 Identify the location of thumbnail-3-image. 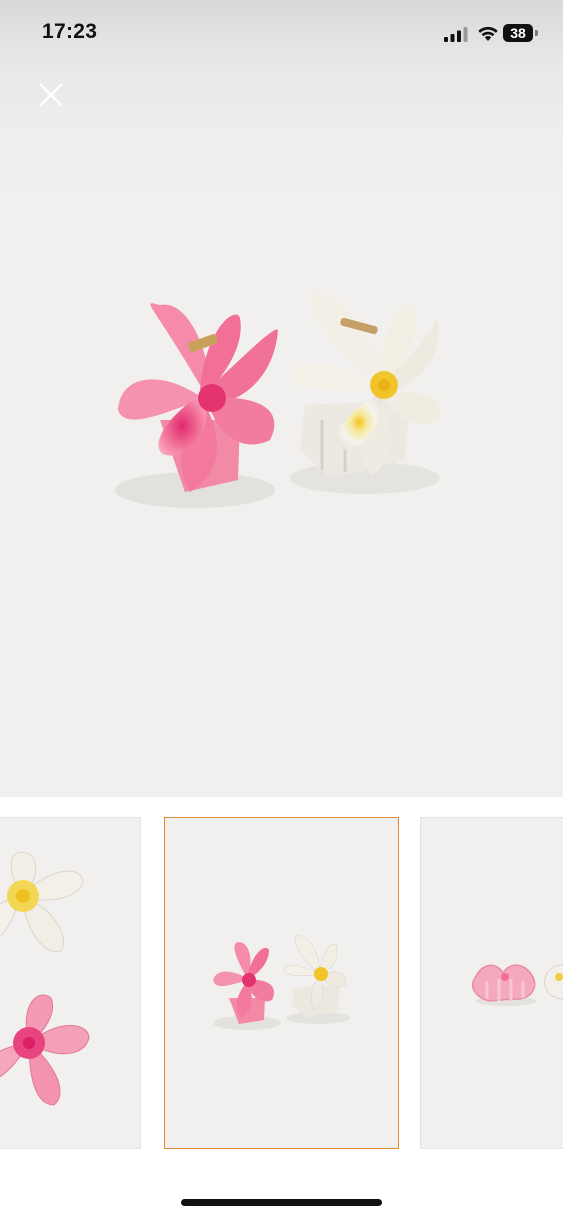
(517, 985).